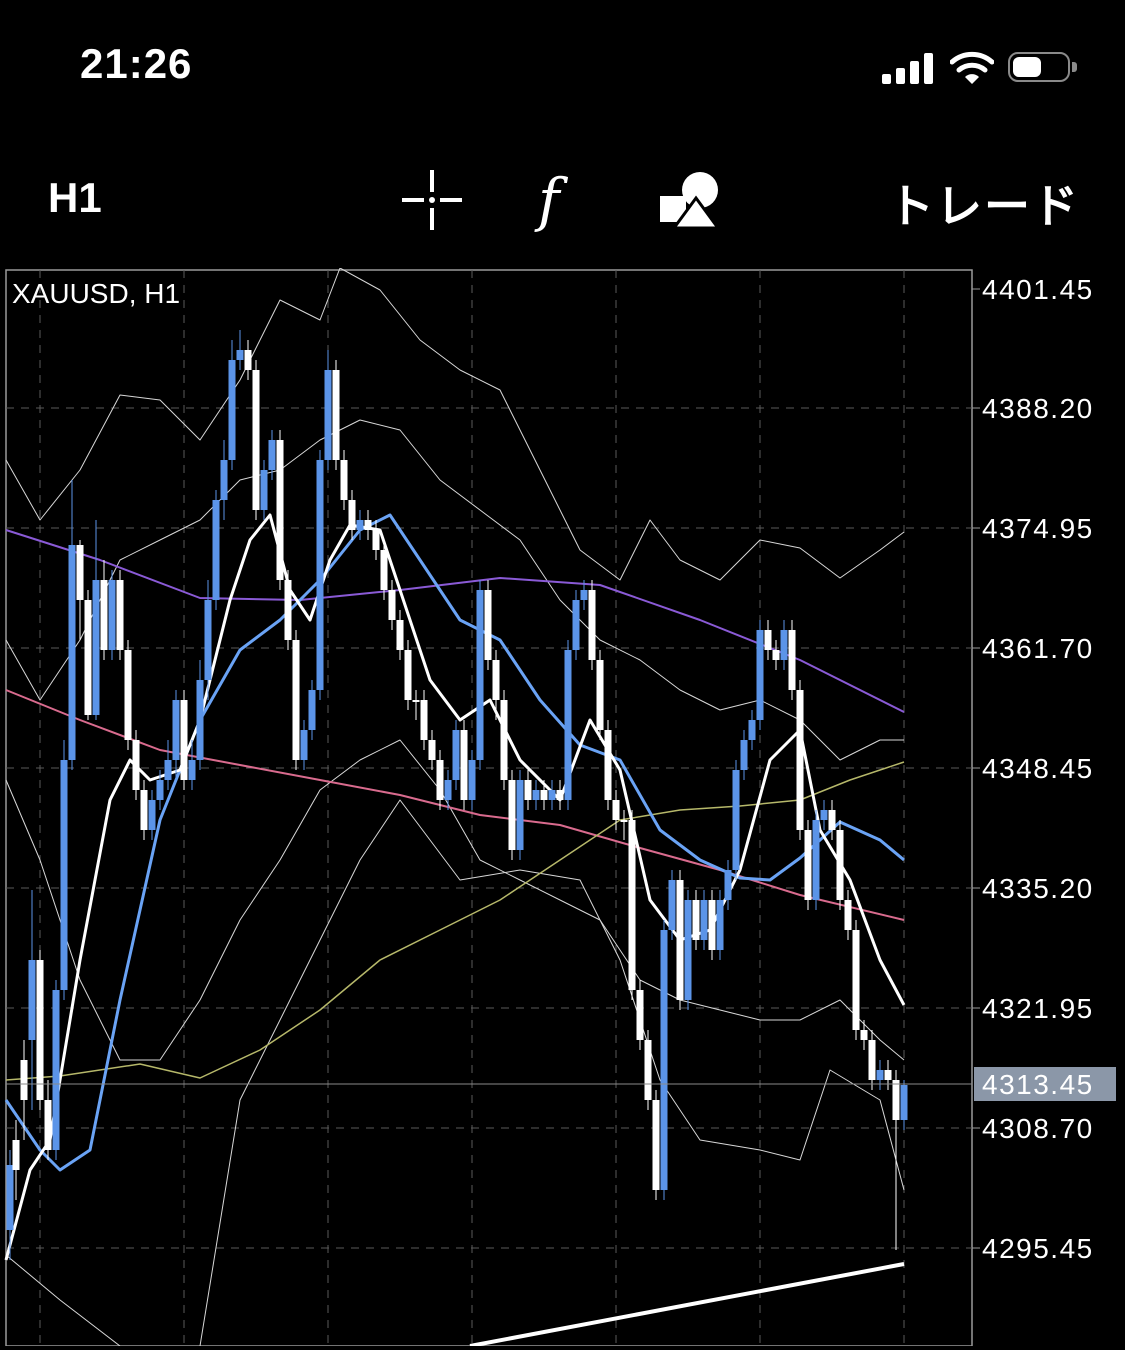 The width and height of the screenshot is (1125, 1350). Describe the element at coordinates (136, 63) in the screenshot. I see `status-time: 21:26` at that location.